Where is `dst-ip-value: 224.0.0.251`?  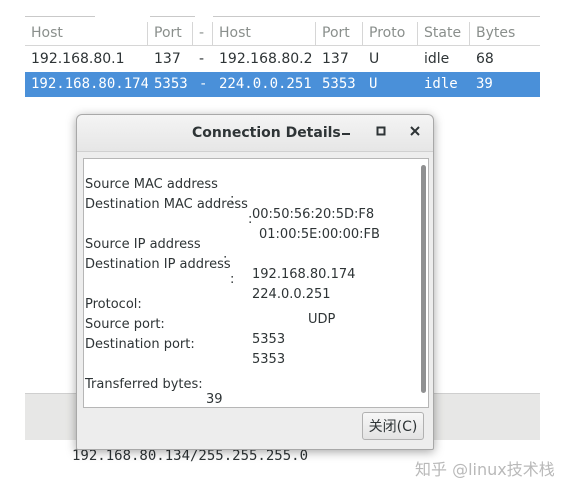
dst-ip-value: 224.0.0.251 is located at coordinates (291, 294).